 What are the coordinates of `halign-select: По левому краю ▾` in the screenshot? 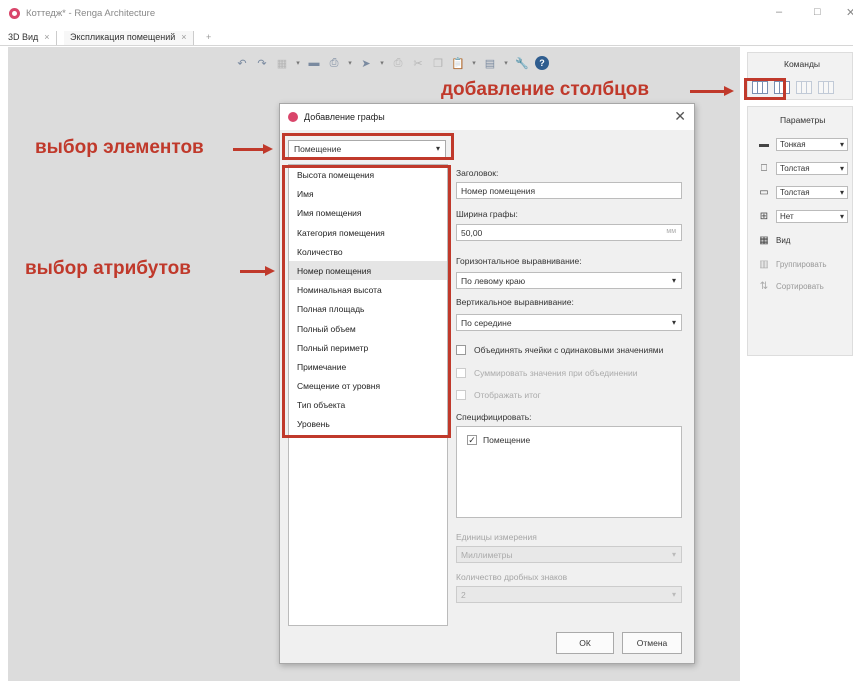 It's located at (569, 280).